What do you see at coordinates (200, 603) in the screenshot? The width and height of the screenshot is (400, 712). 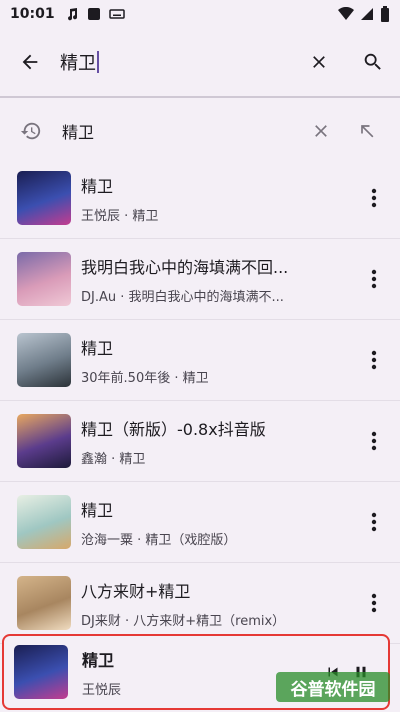 I see `song-item: 八方来财+精卫 DJ来财 · 八方来财+精卫（remix）` at bounding box center [200, 603].